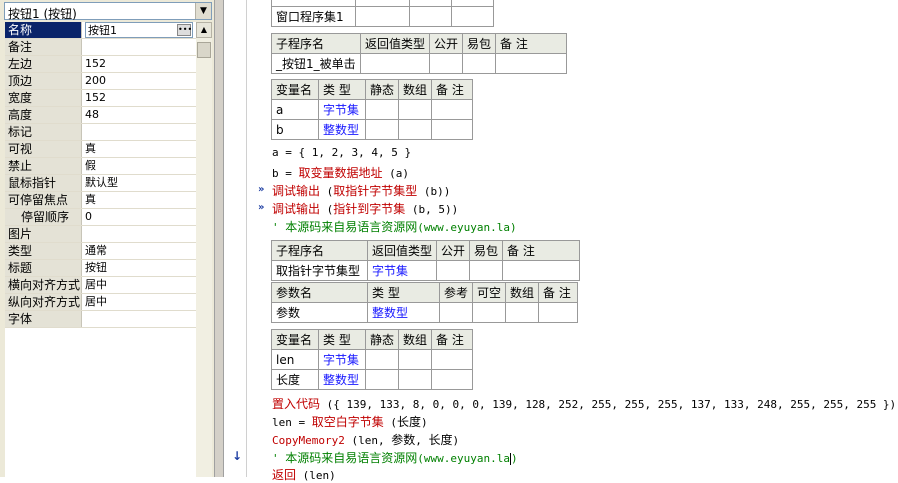 This screenshot has width=898, height=483. I want to click on chevron-down-icon: ▼, so click(203, 11).